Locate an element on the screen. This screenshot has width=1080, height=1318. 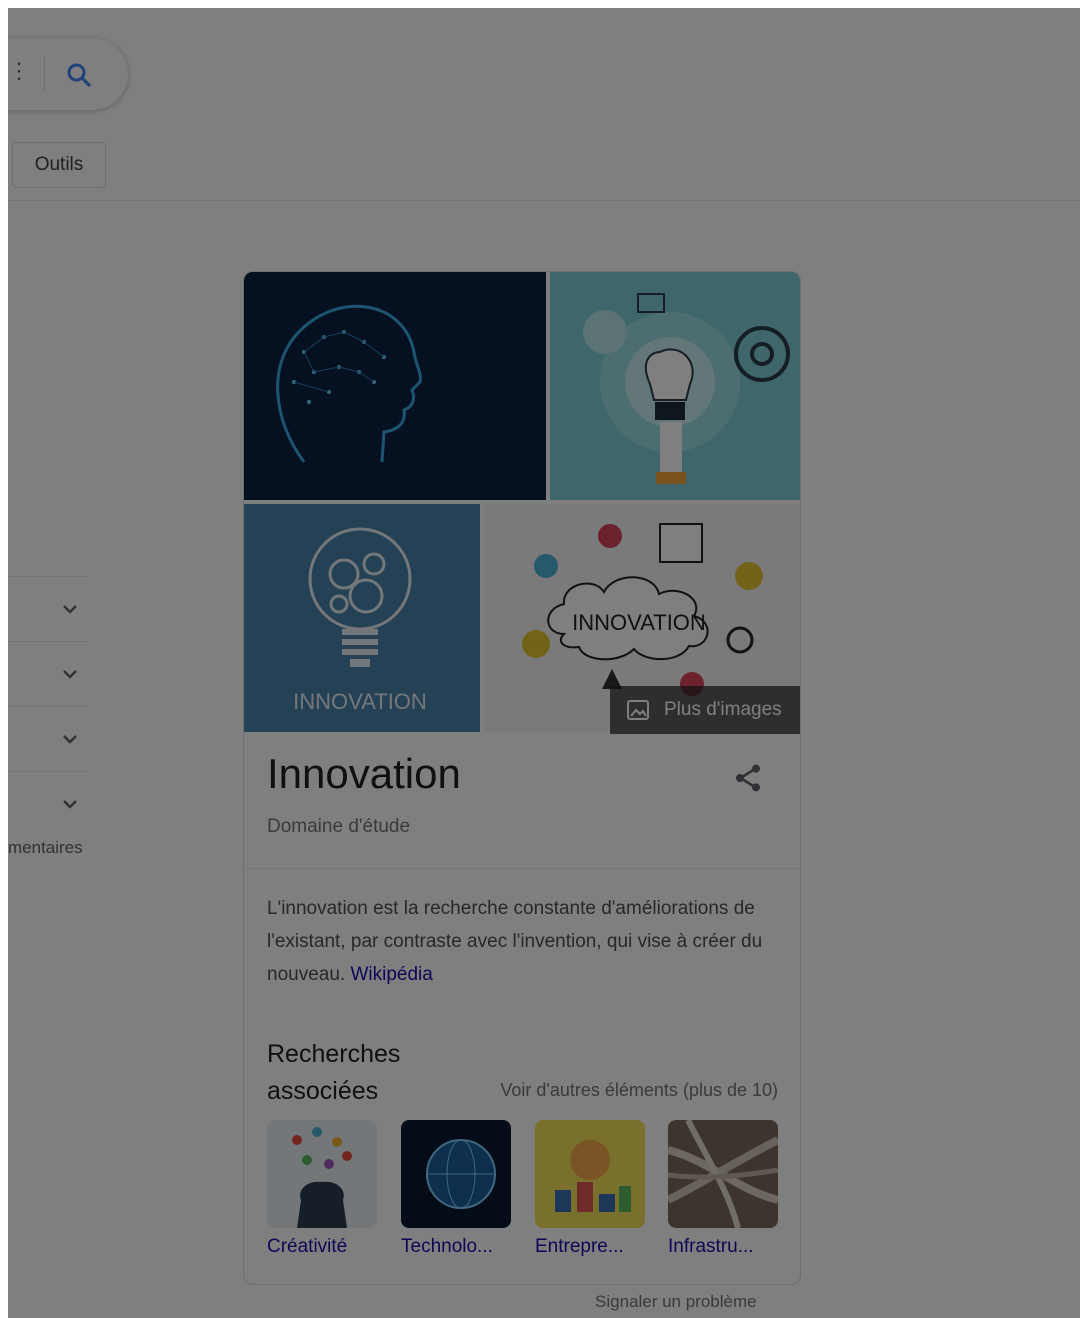
search-bar: ⋮ is located at coordinates (68, 74).